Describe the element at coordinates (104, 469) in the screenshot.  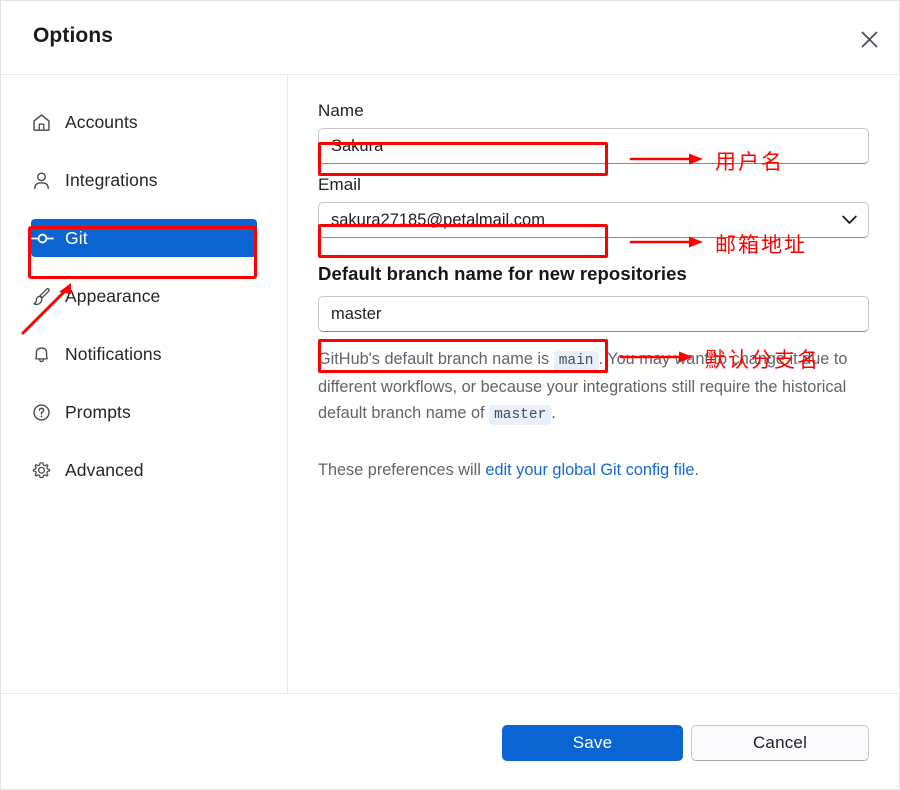
I see `sidebar-item-label: Advanced` at that location.